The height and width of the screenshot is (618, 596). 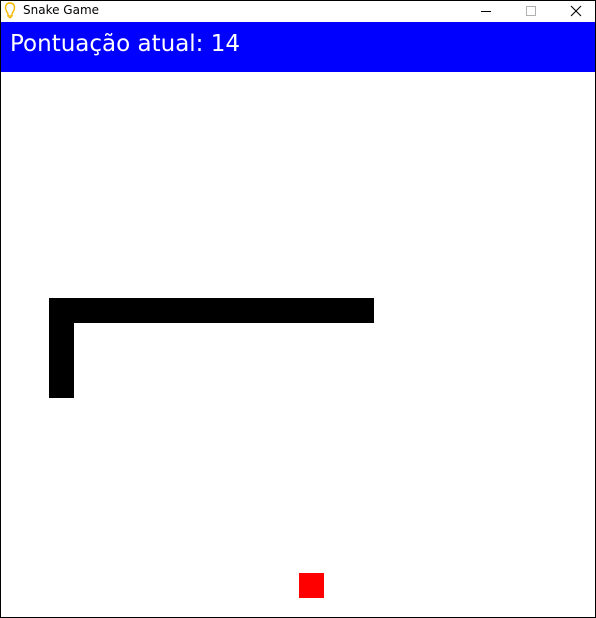 I want to click on maximize-button, so click(x=530, y=11).